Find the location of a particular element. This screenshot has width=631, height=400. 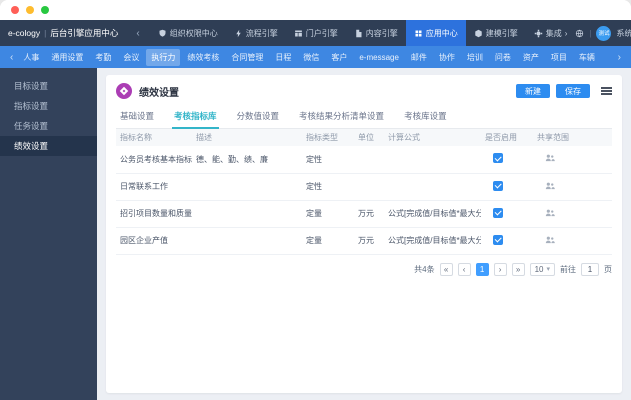

tab-library-settings: 考核库设置 is located at coordinates (425, 117).